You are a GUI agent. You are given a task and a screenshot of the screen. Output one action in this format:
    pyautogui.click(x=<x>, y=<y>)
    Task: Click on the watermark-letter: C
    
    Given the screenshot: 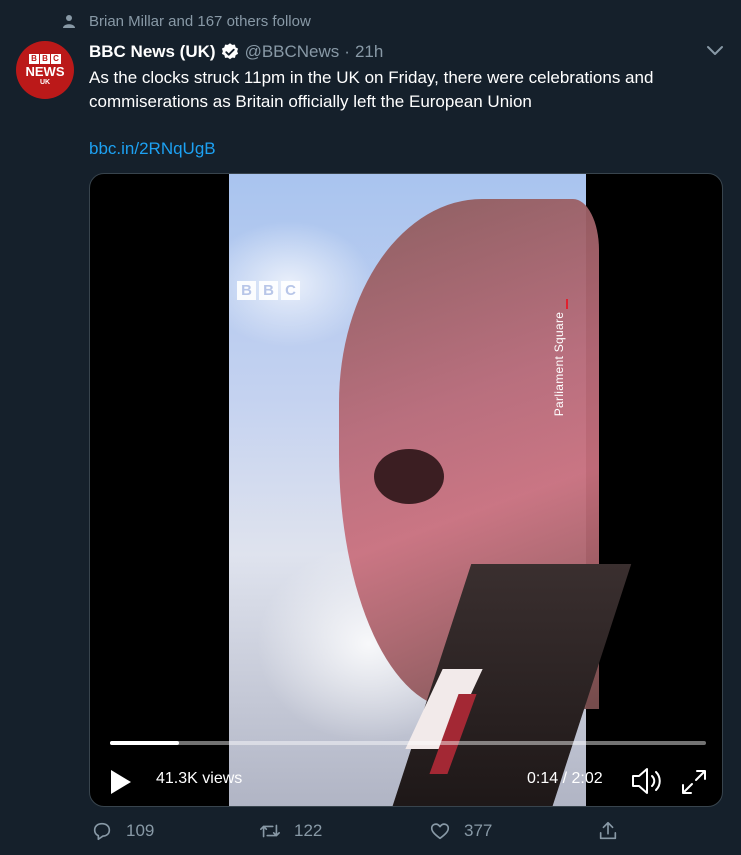 What is the action you would take?
    pyautogui.click(x=290, y=290)
    